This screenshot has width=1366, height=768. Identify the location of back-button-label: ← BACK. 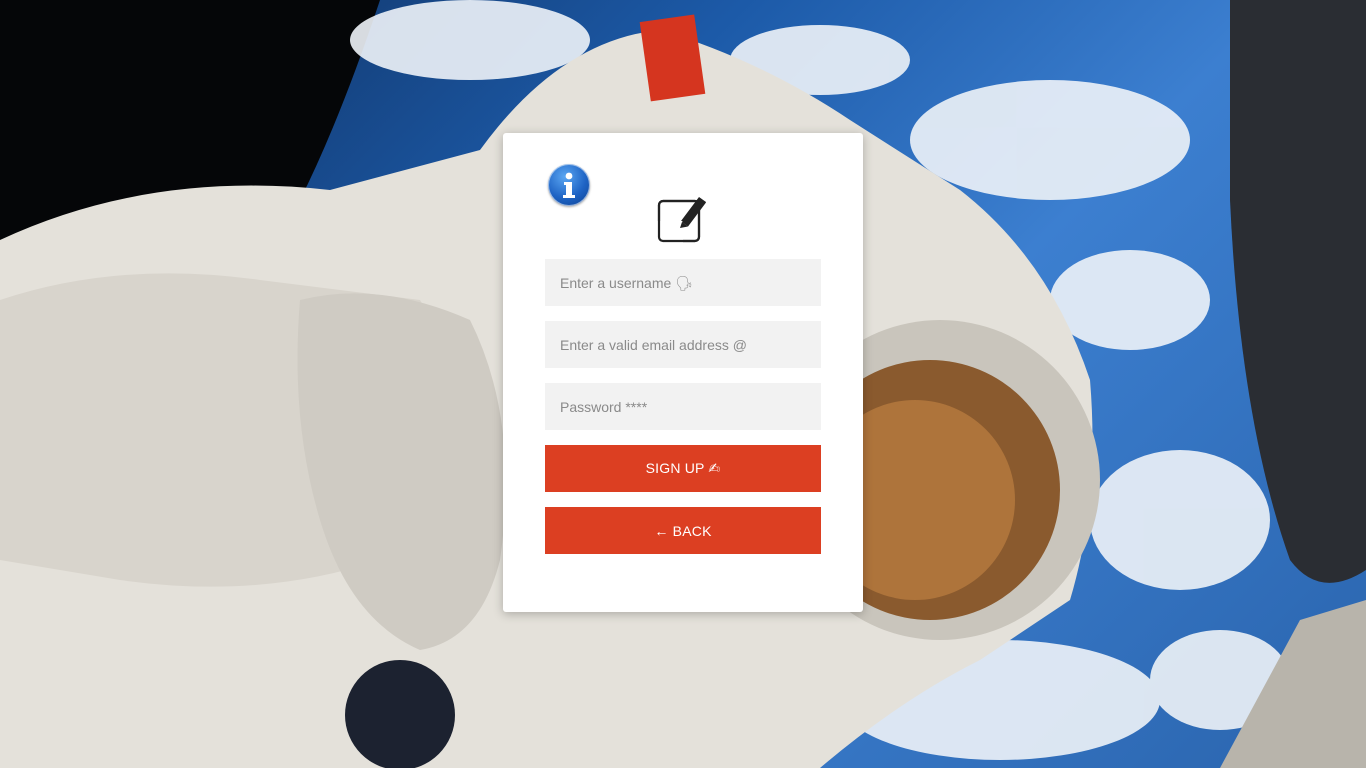
(683, 530).